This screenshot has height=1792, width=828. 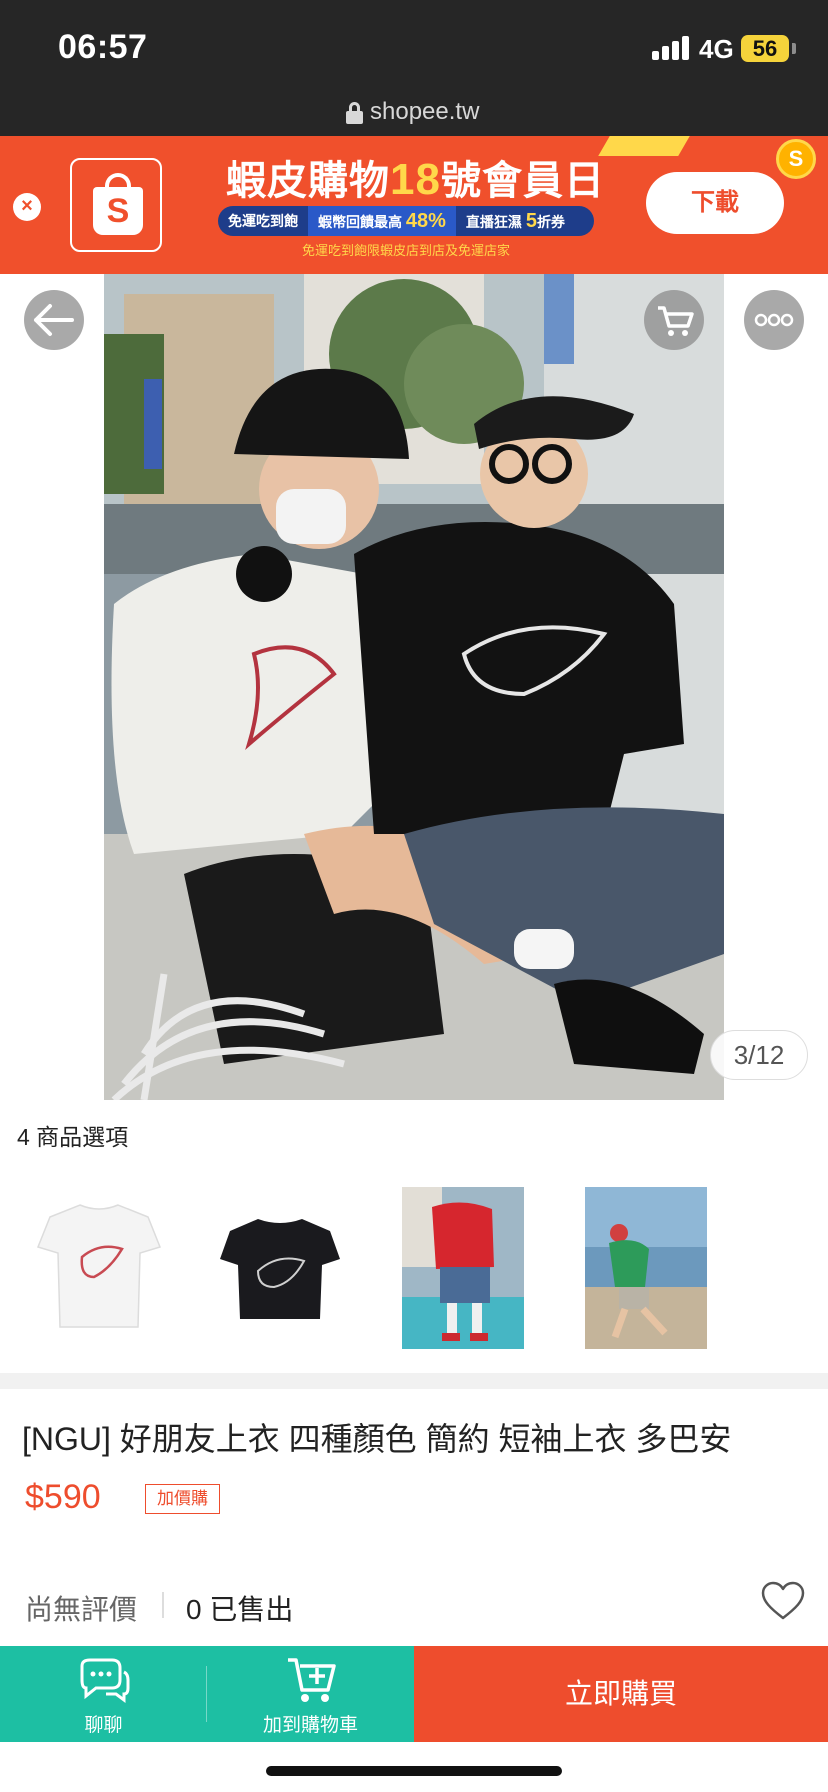 I want to click on shopee-coin-icon: S, so click(x=796, y=159).